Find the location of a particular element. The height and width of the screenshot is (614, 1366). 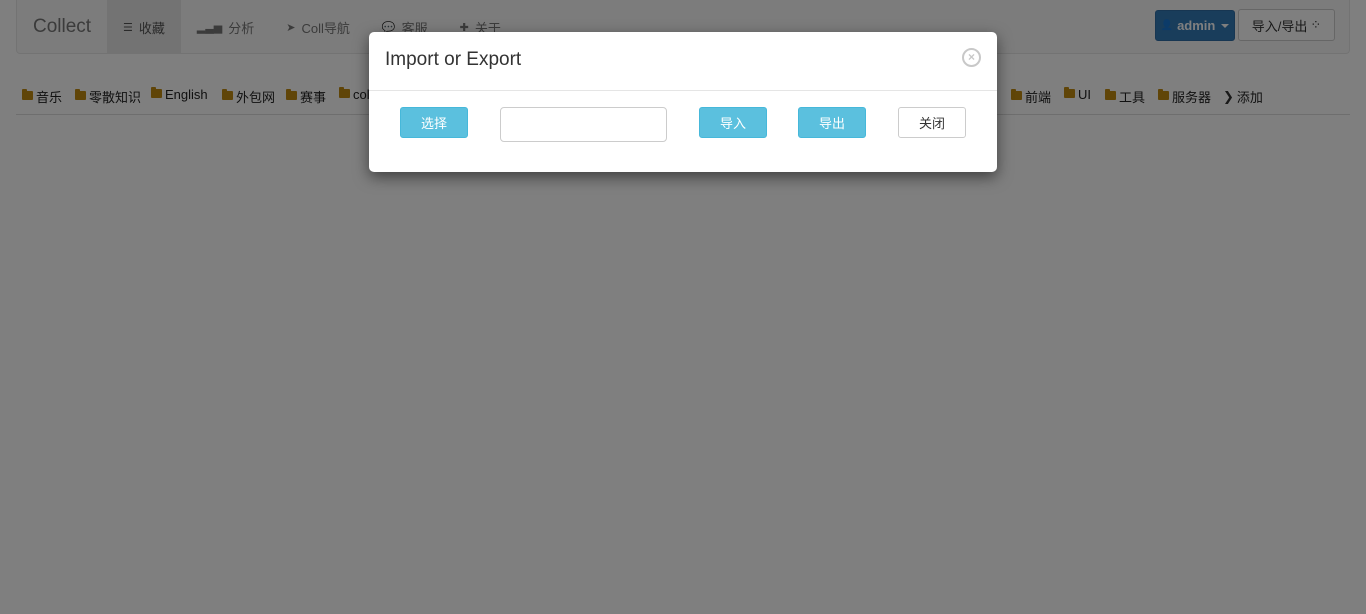

close-icon: × is located at coordinates (971, 57).